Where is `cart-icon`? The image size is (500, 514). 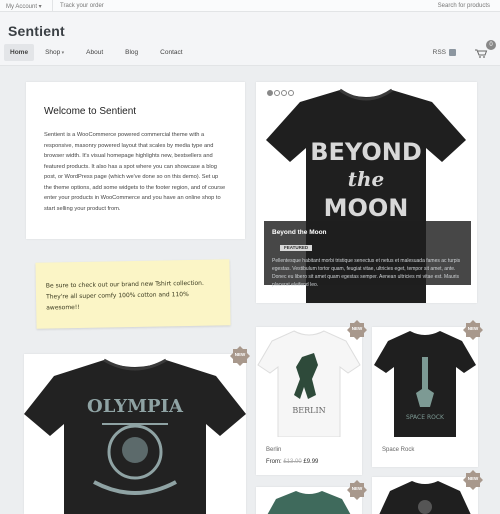
cart-icon is located at coordinates (481, 54).